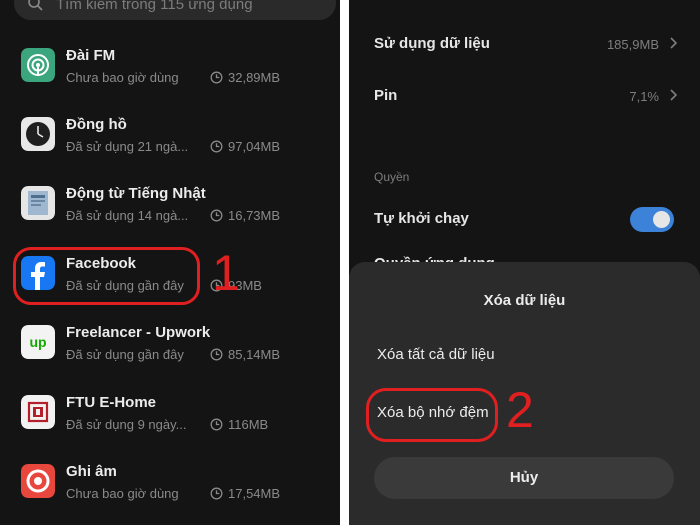  What do you see at coordinates (421, 218) in the screenshot?
I see `autostart-label: Tự khởi chạy` at bounding box center [421, 218].